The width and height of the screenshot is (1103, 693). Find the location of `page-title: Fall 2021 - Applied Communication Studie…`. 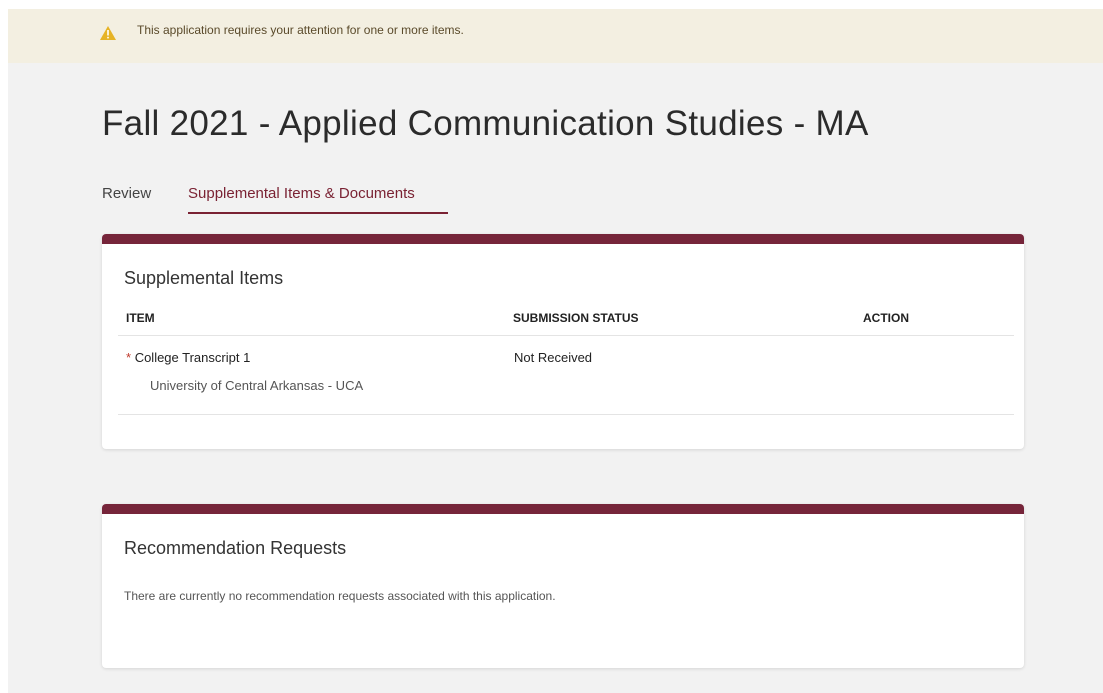

page-title: Fall 2021 - Applied Communication Studie… is located at coordinates (485, 123).